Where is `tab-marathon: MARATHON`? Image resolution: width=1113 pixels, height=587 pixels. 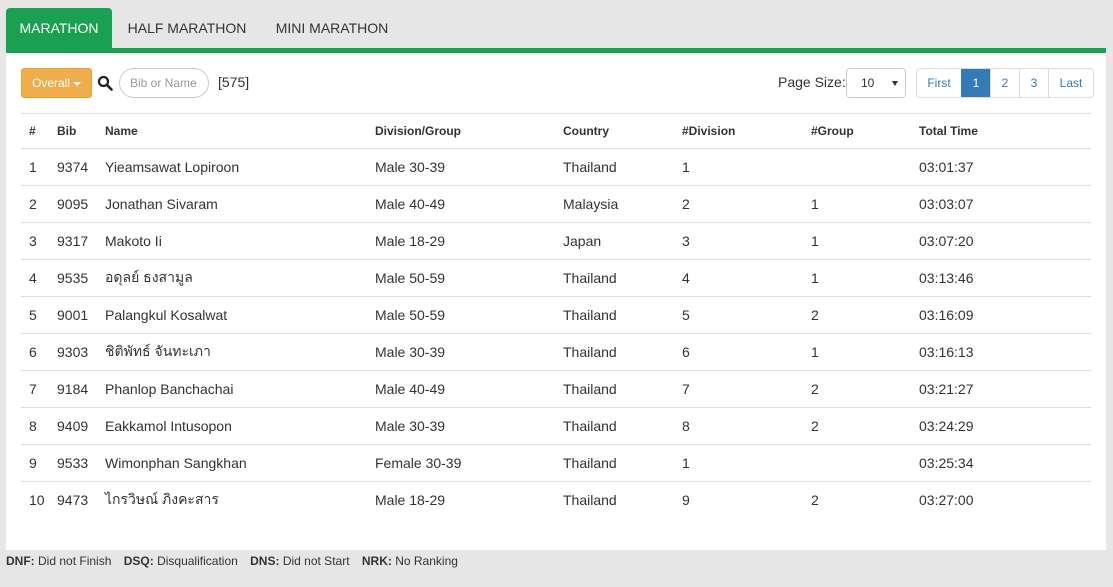
tab-marathon: MARATHON is located at coordinates (59, 28).